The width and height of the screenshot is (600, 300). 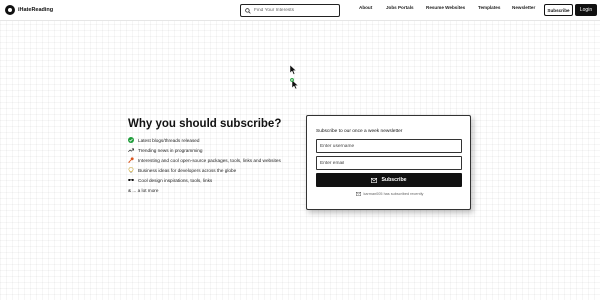 What do you see at coordinates (10, 10) in the screenshot?
I see `logo-icon` at bounding box center [10, 10].